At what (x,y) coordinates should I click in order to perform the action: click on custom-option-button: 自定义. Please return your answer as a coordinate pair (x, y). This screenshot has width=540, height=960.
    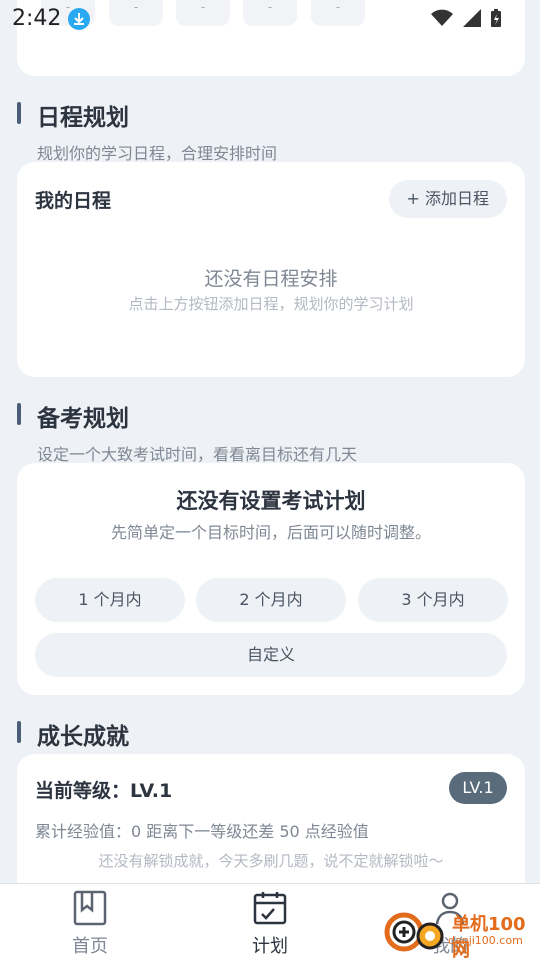
    Looking at the image, I should click on (271, 655).